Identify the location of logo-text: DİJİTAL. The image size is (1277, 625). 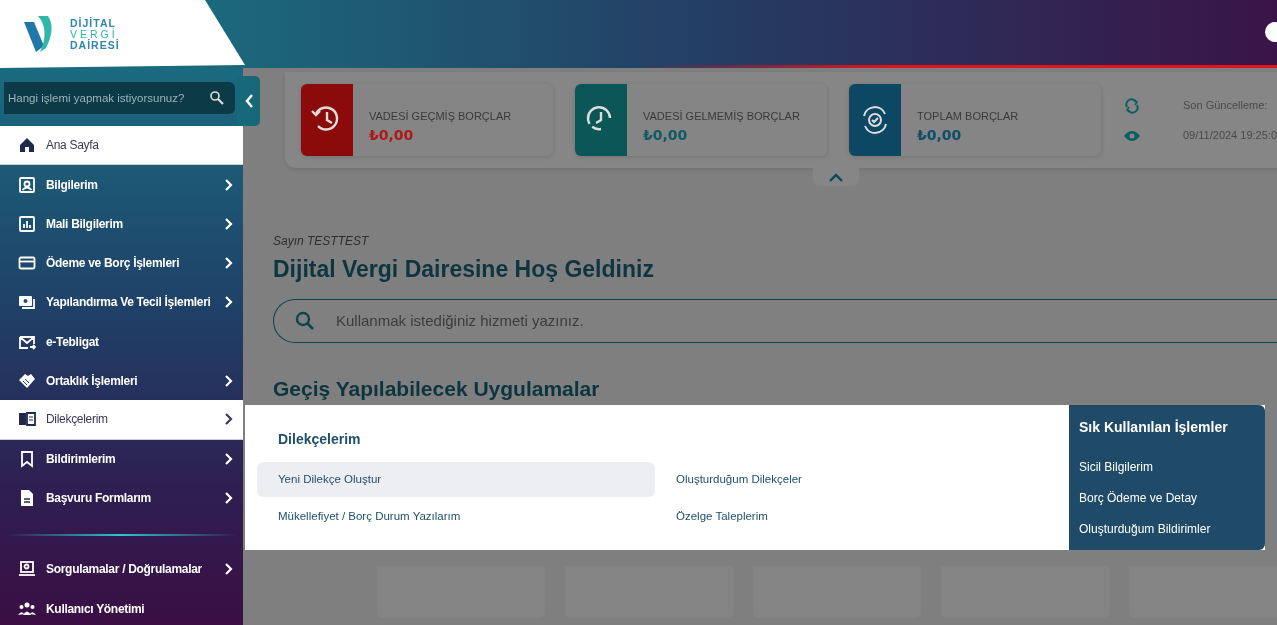
(93, 23).